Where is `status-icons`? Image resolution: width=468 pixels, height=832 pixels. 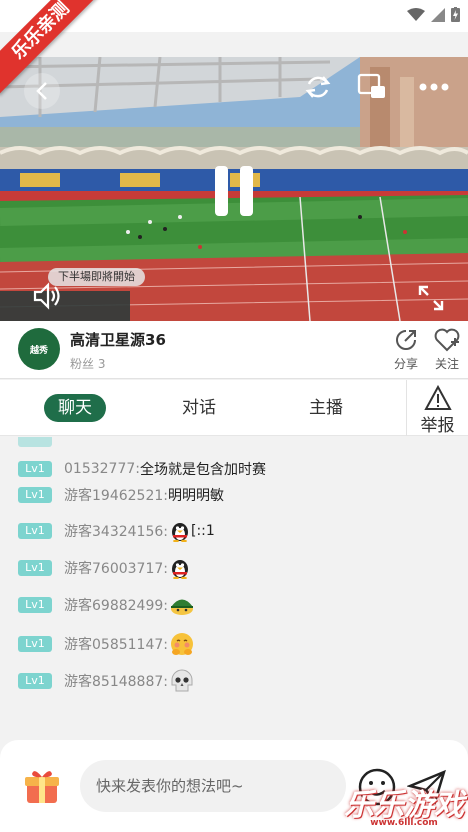
status-icons is located at coordinates (433, 14).